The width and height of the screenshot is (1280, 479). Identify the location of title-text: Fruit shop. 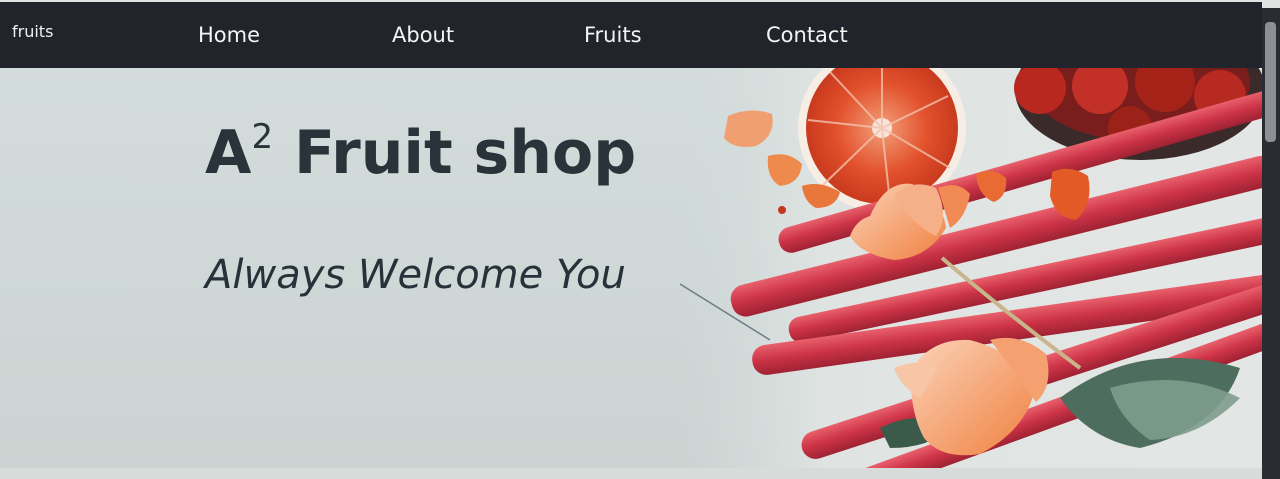
(455, 153).